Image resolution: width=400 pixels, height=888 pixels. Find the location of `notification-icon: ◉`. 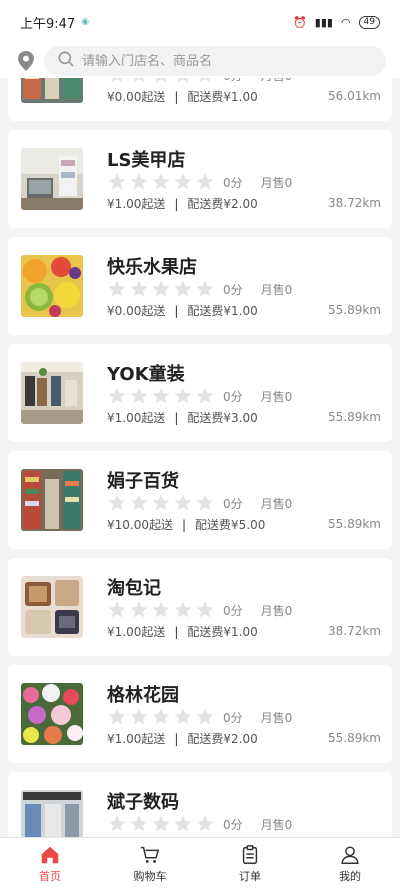

notification-icon: ◉ is located at coordinates (85, 22).